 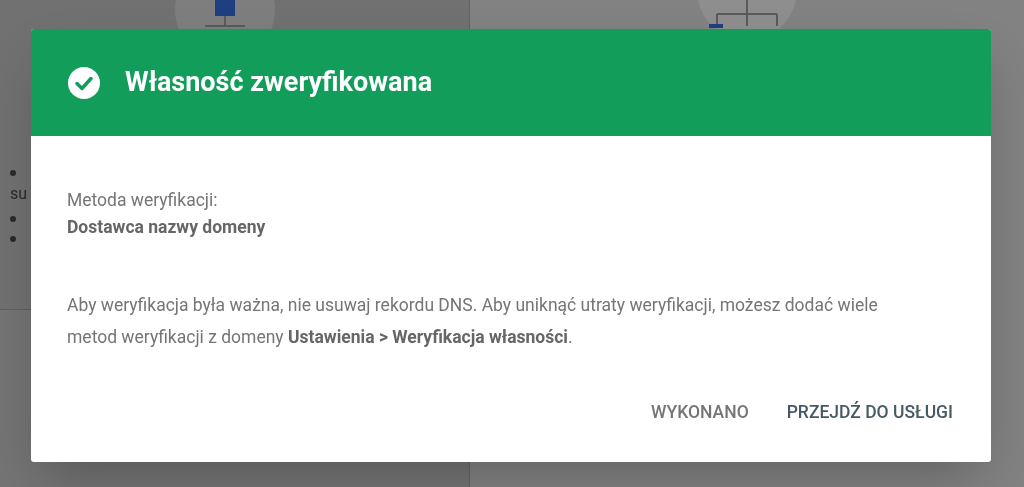 I want to click on method-label: Metoda weryfikacji:, so click(x=143, y=200).